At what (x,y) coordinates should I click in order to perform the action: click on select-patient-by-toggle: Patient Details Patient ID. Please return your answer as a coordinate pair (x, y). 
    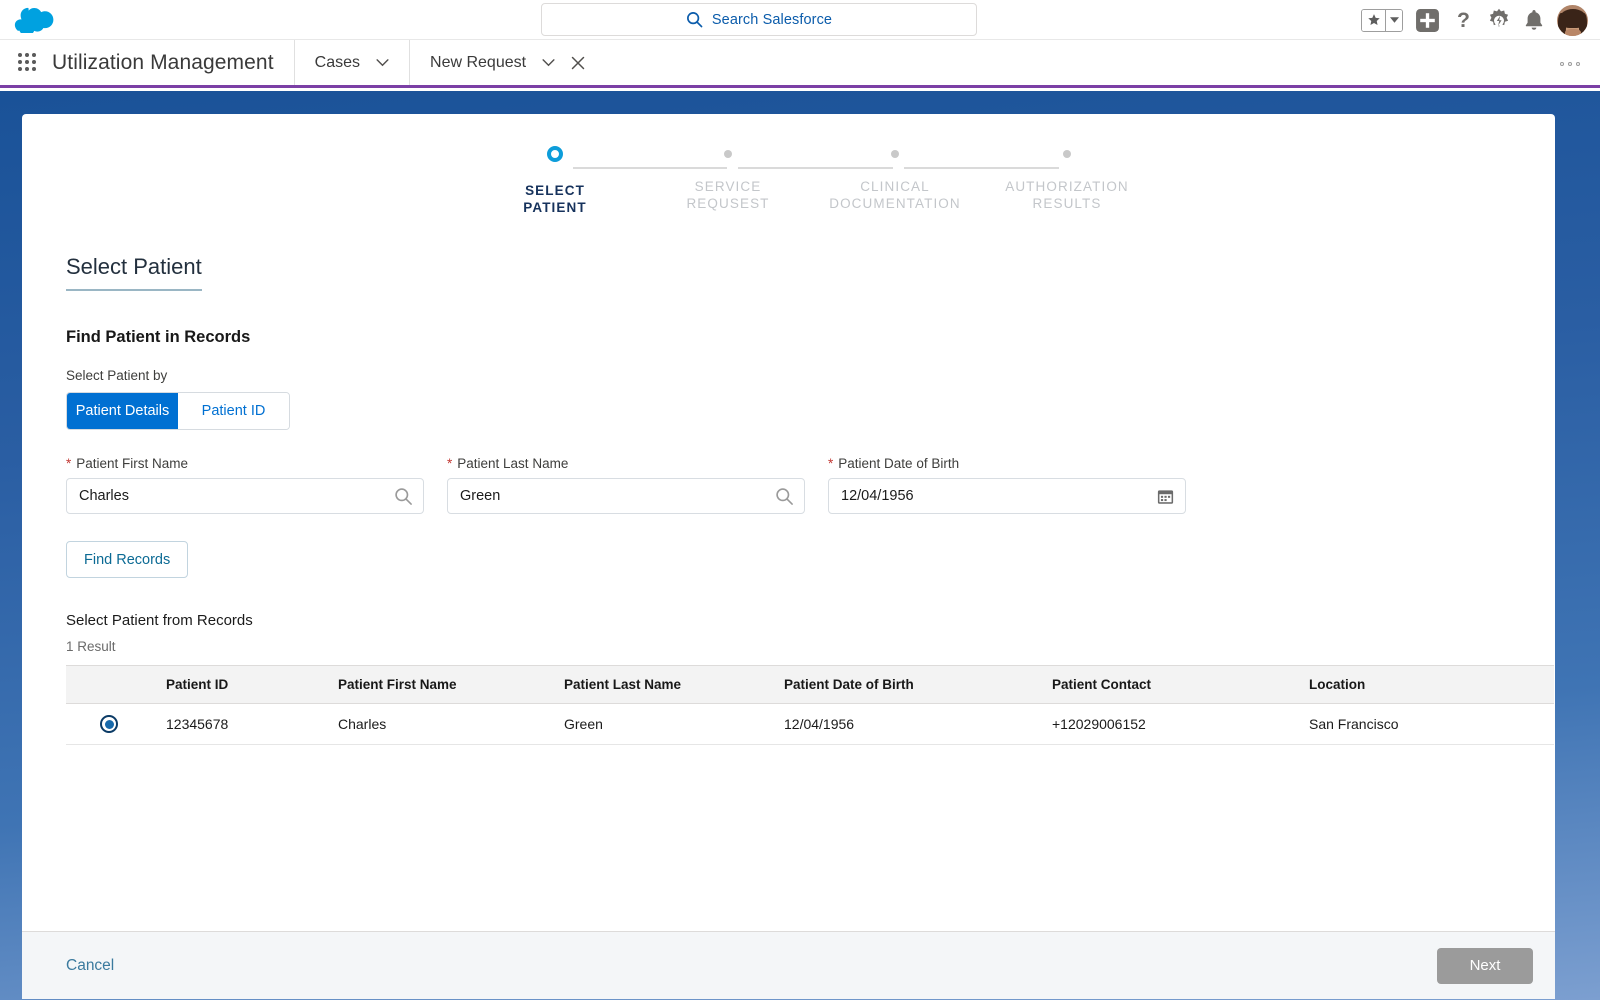
    Looking at the image, I should click on (178, 411).